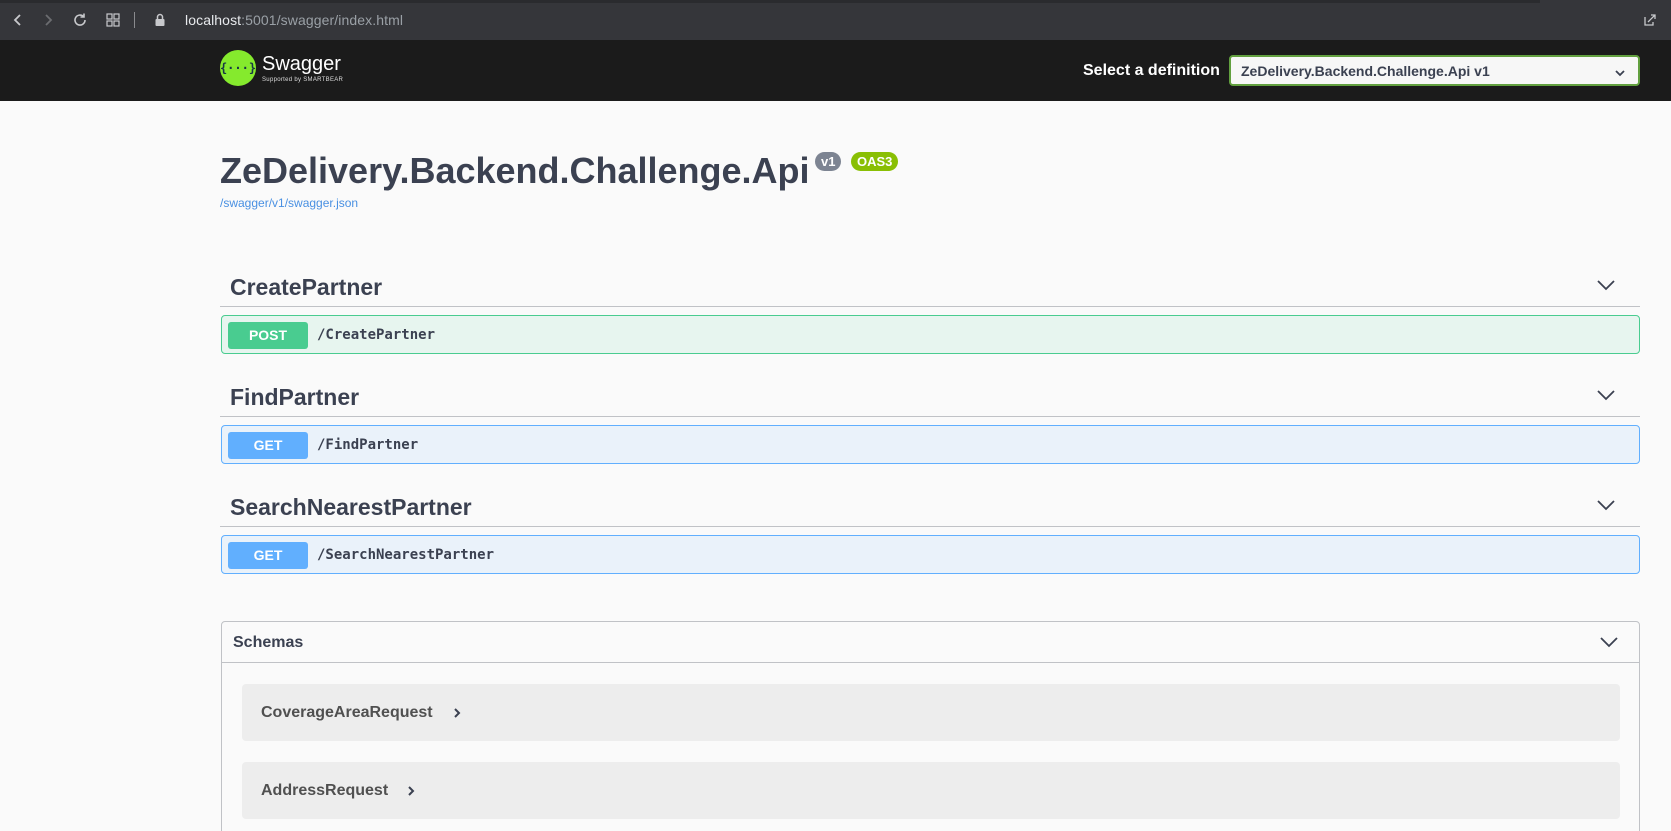  What do you see at coordinates (306, 287) in the screenshot?
I see `tag-title: CreatePartner` at bounding box center [306, 287].